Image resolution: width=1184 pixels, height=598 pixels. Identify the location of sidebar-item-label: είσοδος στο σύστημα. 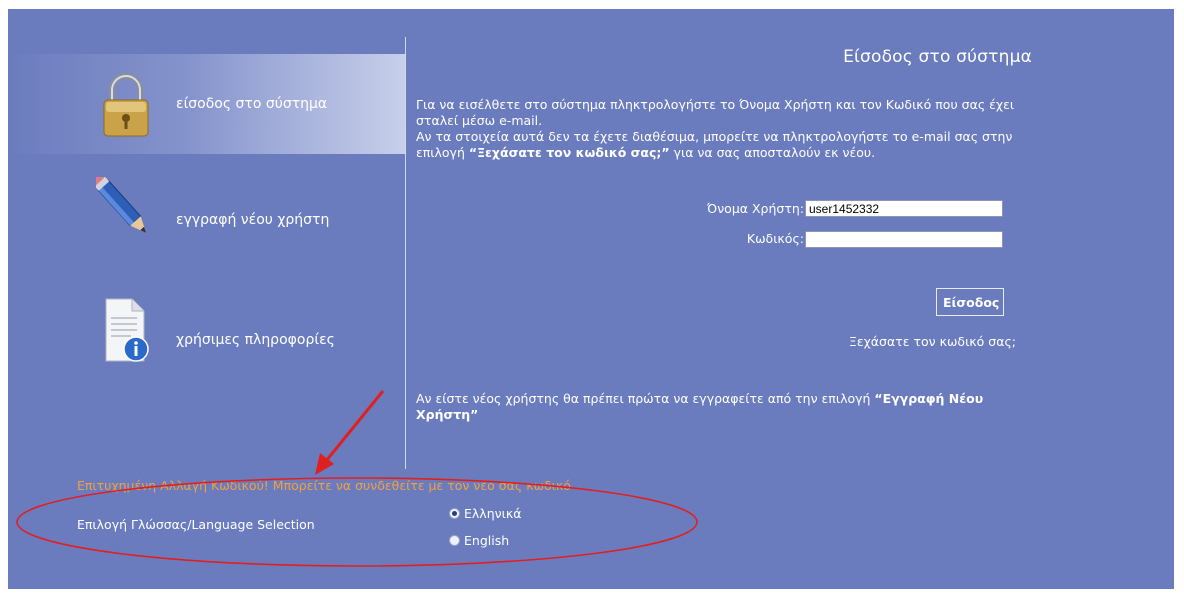
(252, 104).